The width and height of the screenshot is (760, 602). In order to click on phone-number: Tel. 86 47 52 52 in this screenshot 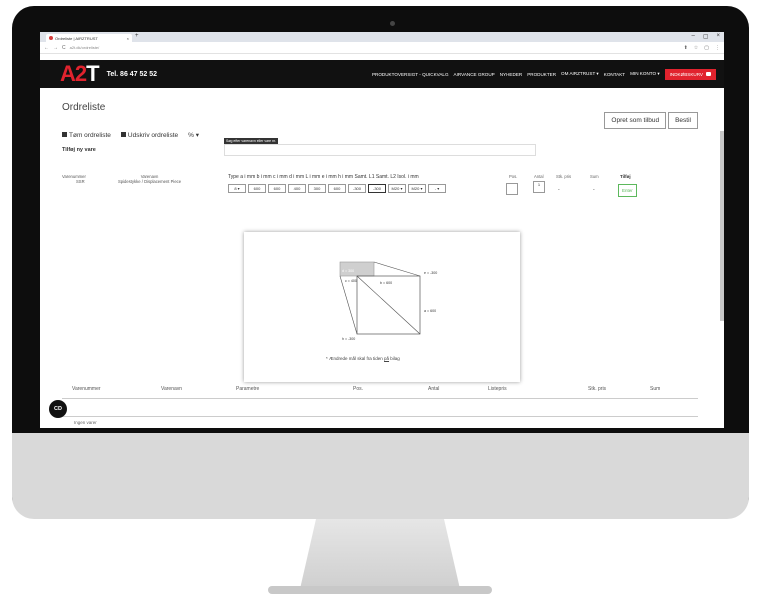, I will do `click(132, 74)`.